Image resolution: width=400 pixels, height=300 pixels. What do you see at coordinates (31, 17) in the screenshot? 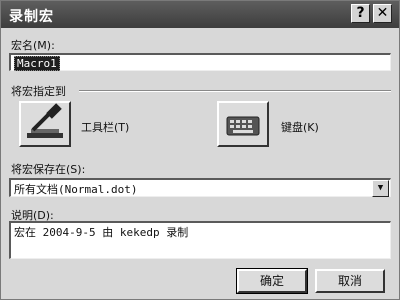
I see `dialog-title: 录制宏` at bounding box center [31, 17].